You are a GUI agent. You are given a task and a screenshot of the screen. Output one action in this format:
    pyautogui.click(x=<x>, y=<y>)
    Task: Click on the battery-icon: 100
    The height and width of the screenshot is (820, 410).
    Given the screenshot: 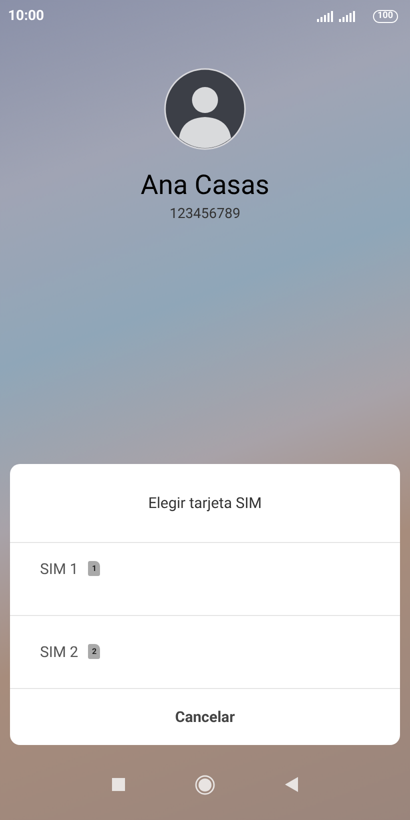 What is the action you would take?
    pyautogui.click(x=385, y=16)
    